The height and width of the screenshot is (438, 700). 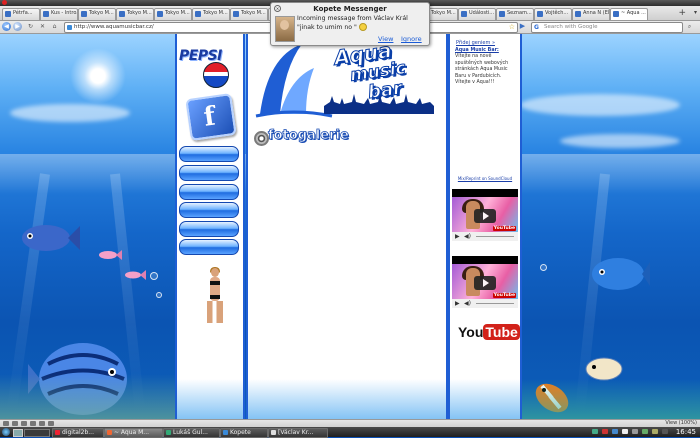 What do you see at coordinates (411, 39) in the screenshot?
I see `ignore-link: Ignore` at bounding box center [411, 39].